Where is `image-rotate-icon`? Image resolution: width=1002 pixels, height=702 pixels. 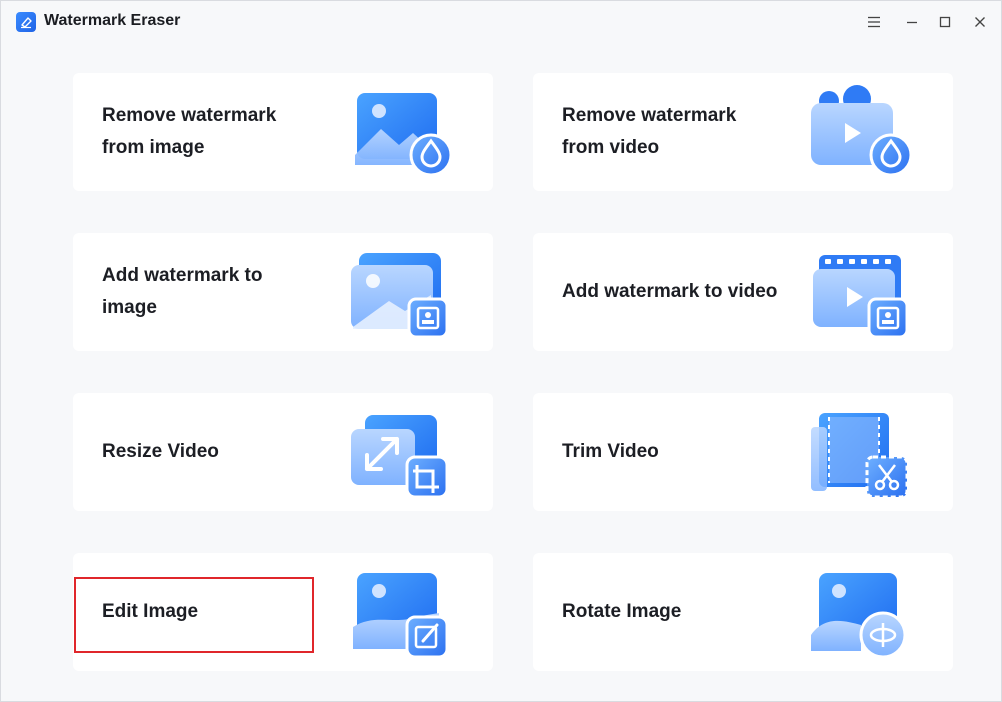
image-rotate-icon is located at coordinates (860, 613).